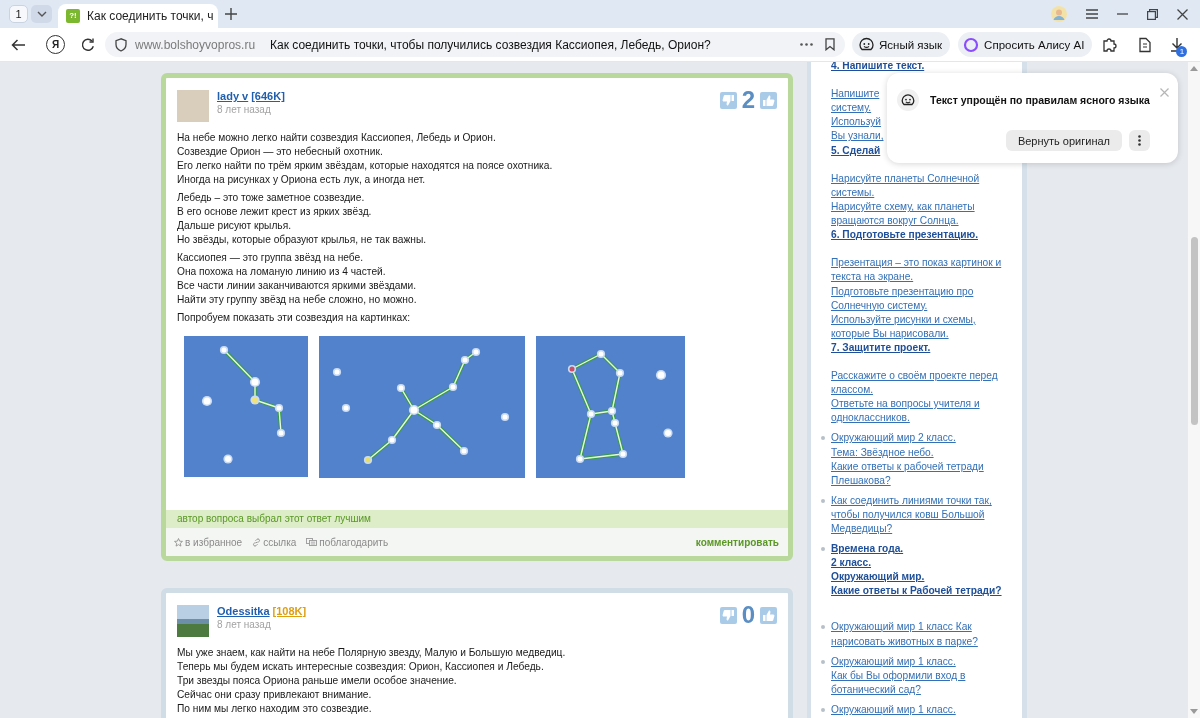  I want to click on answer-paragraph: Попробуем показать эти созвездия на картинках:, so click(294, 318).